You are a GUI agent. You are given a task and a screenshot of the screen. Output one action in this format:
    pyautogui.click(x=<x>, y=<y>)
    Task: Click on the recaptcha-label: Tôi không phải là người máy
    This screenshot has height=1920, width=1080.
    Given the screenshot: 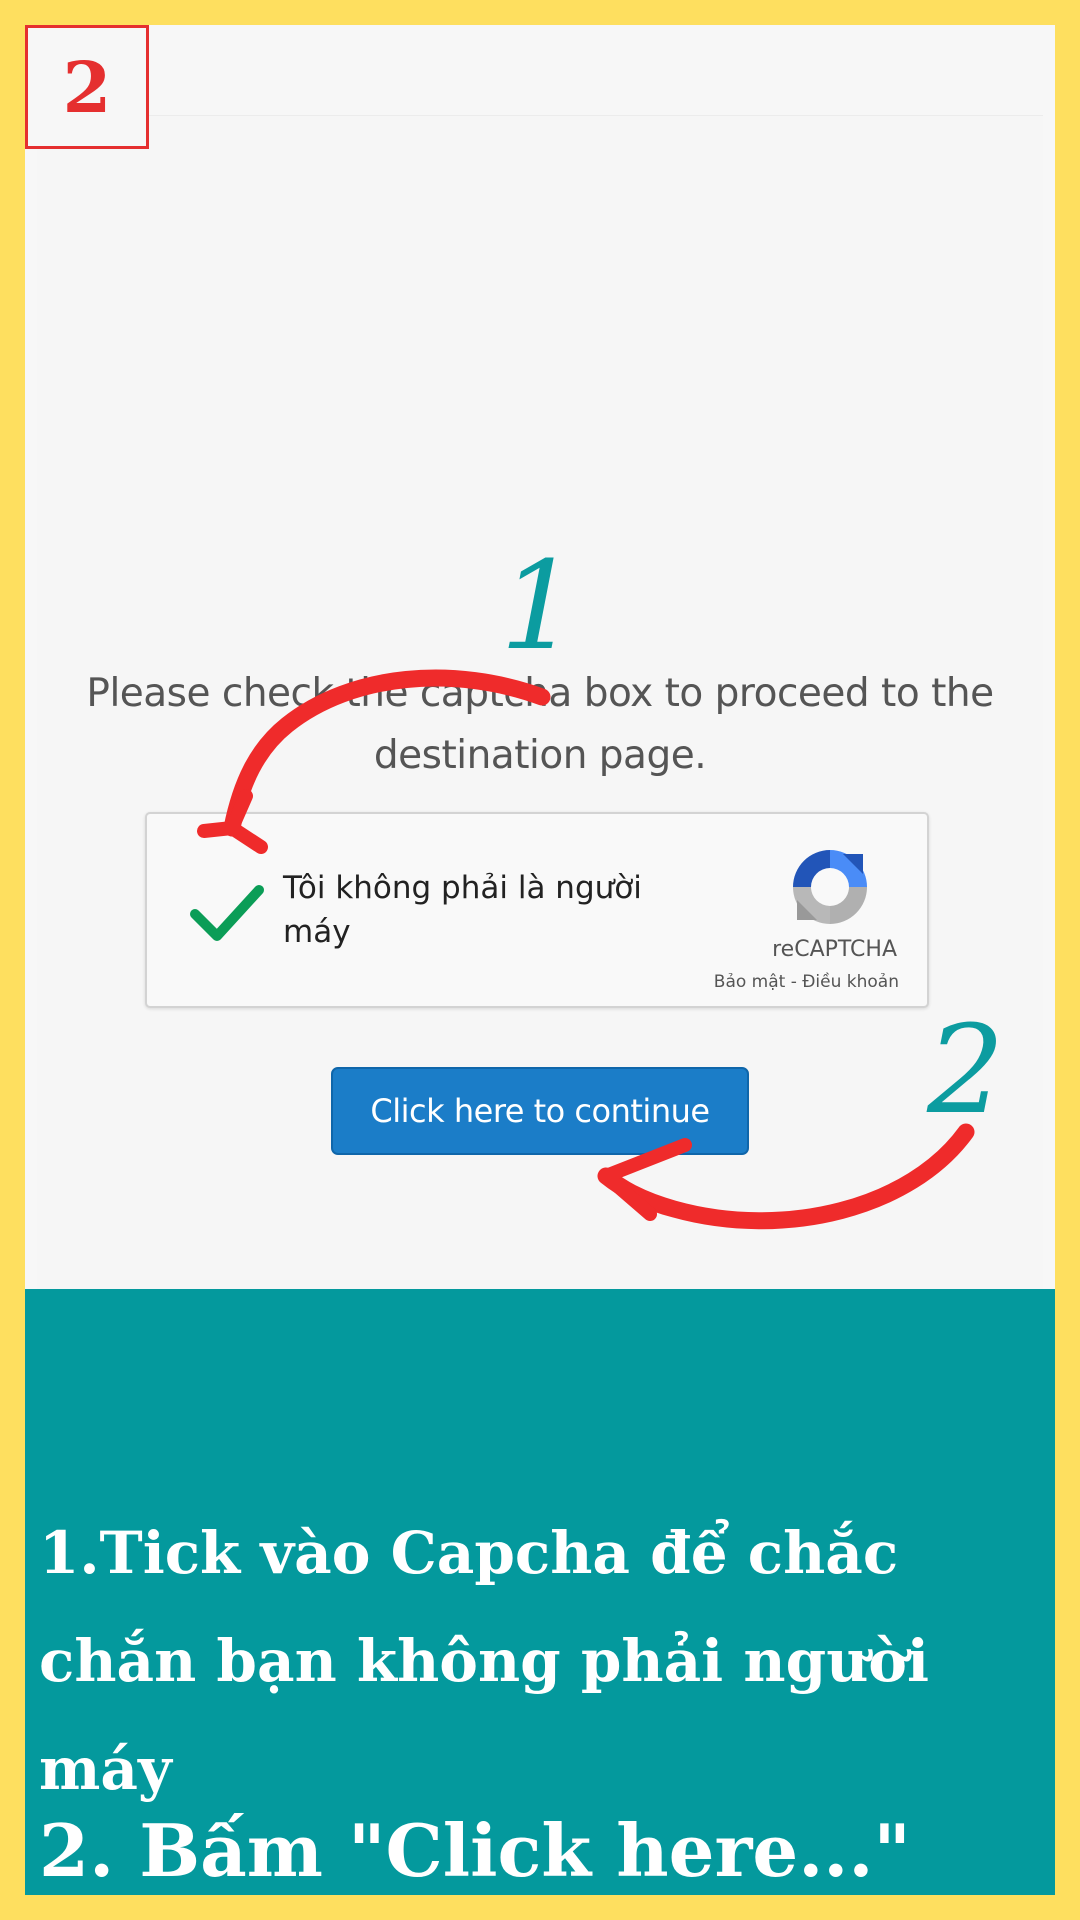 What is the action you would take?
    pyautogui.click(x=462, y=910)
    